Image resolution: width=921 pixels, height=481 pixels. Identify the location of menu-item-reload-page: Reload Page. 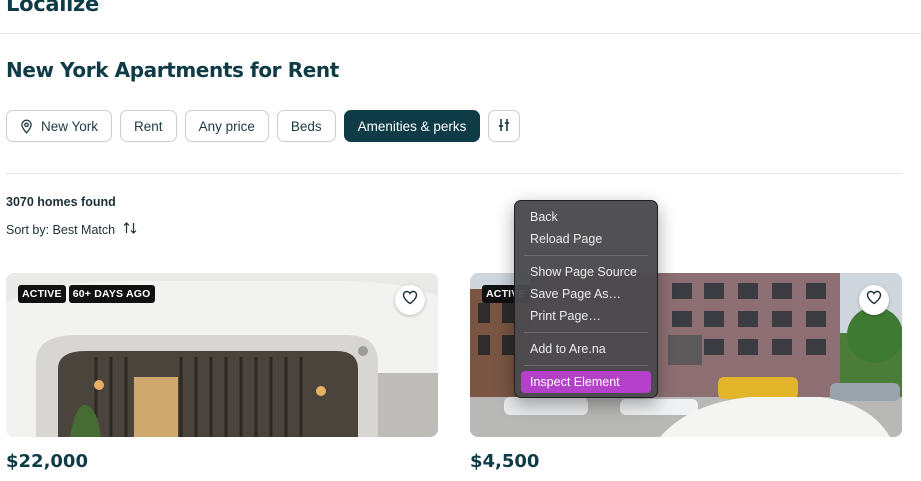
(586, 239).